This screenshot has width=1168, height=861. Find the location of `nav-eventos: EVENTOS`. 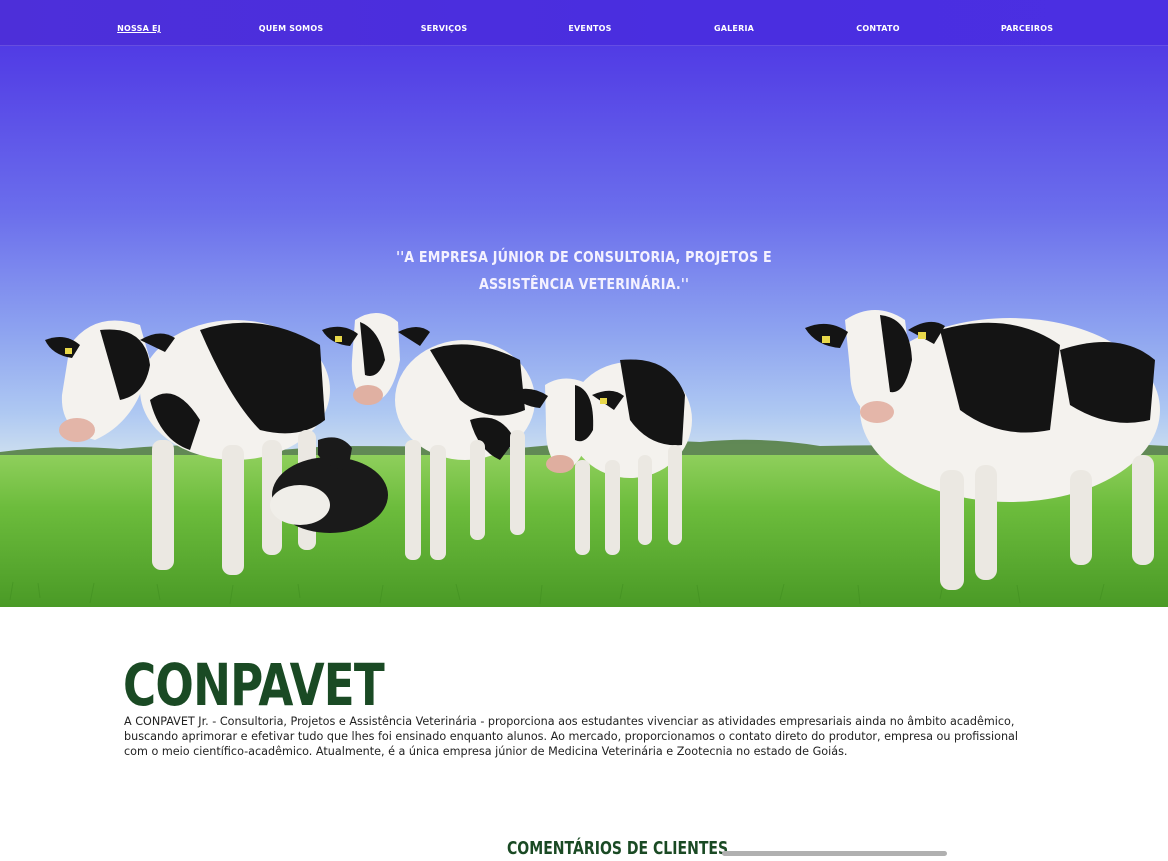

nav-eventos: EVENTOS is located at coordinates (589, 28).